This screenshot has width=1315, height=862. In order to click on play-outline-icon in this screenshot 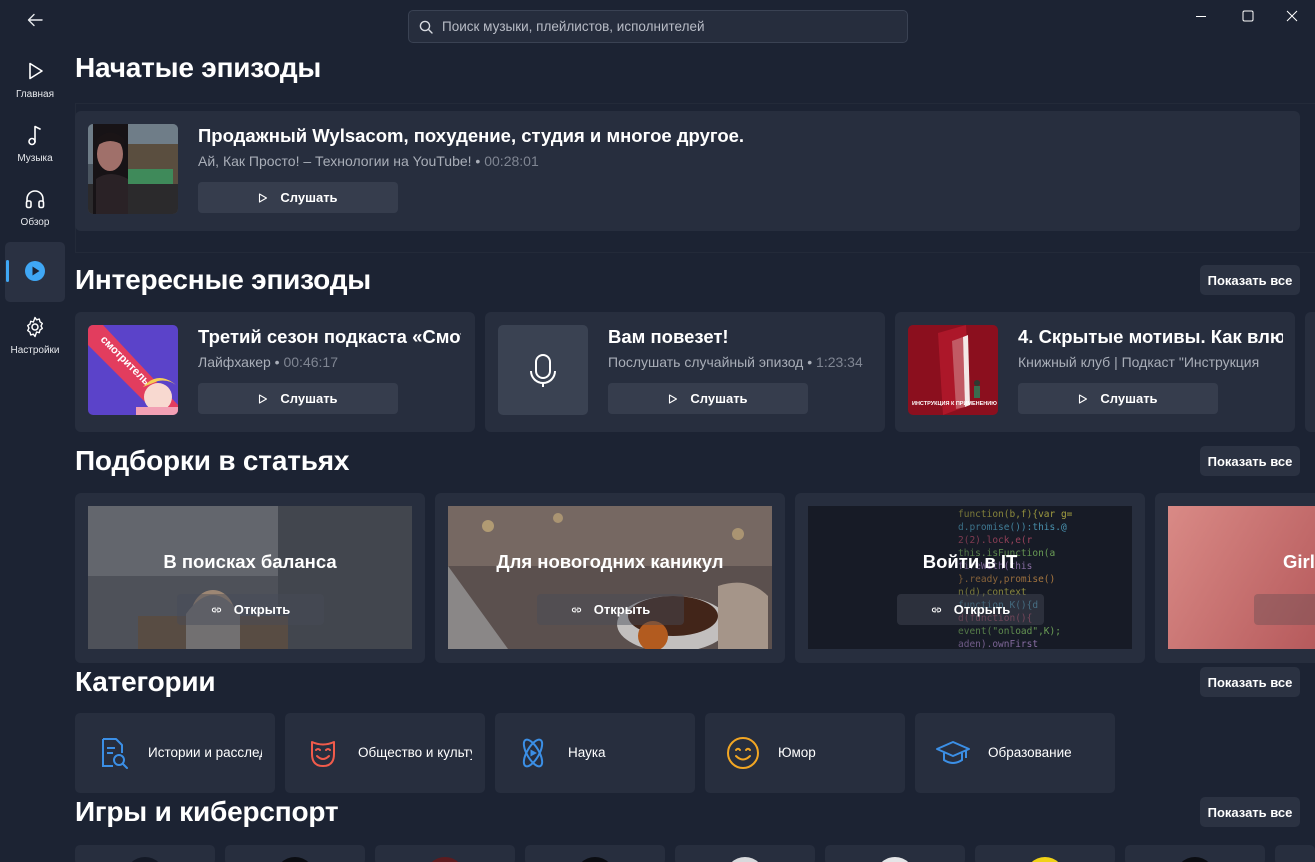, I will do `click(36, 71)`.